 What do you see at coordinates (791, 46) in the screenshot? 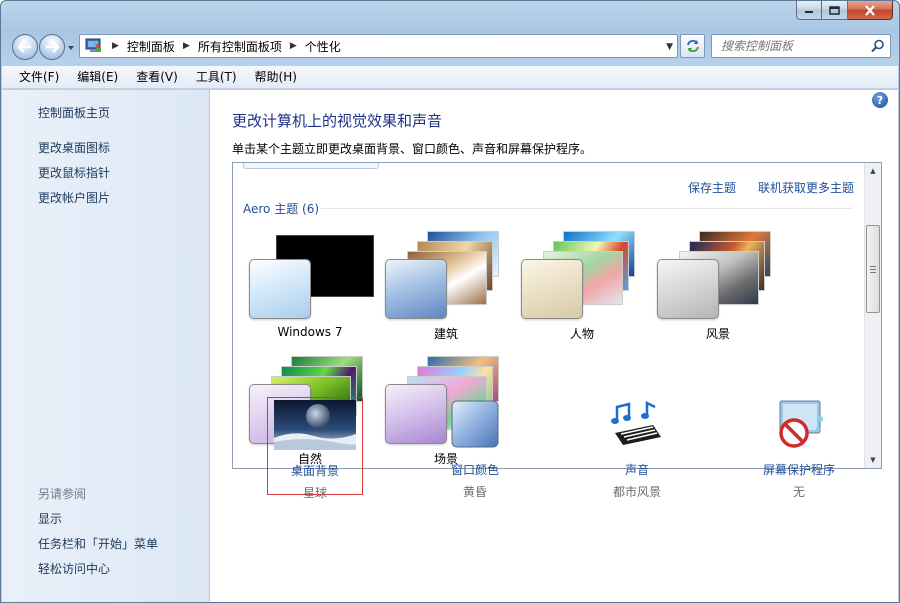
I see `search-input` at bounding box center [791, 46].